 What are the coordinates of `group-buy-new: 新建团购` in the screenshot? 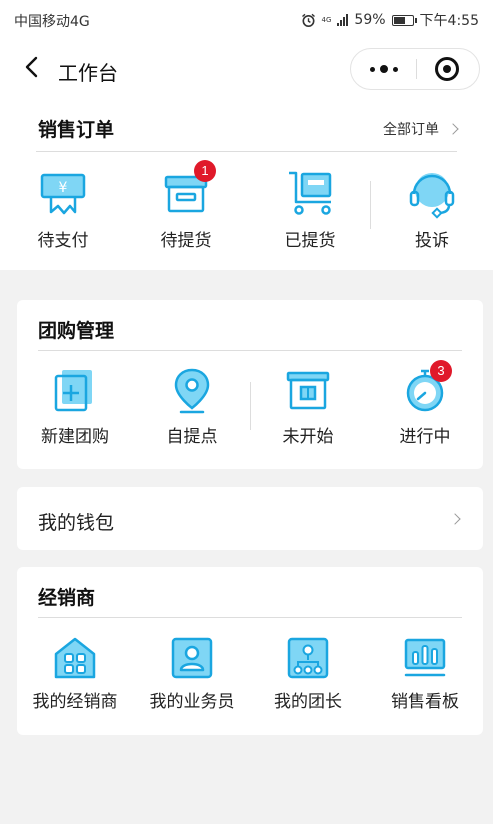 It's located at (75, 406).